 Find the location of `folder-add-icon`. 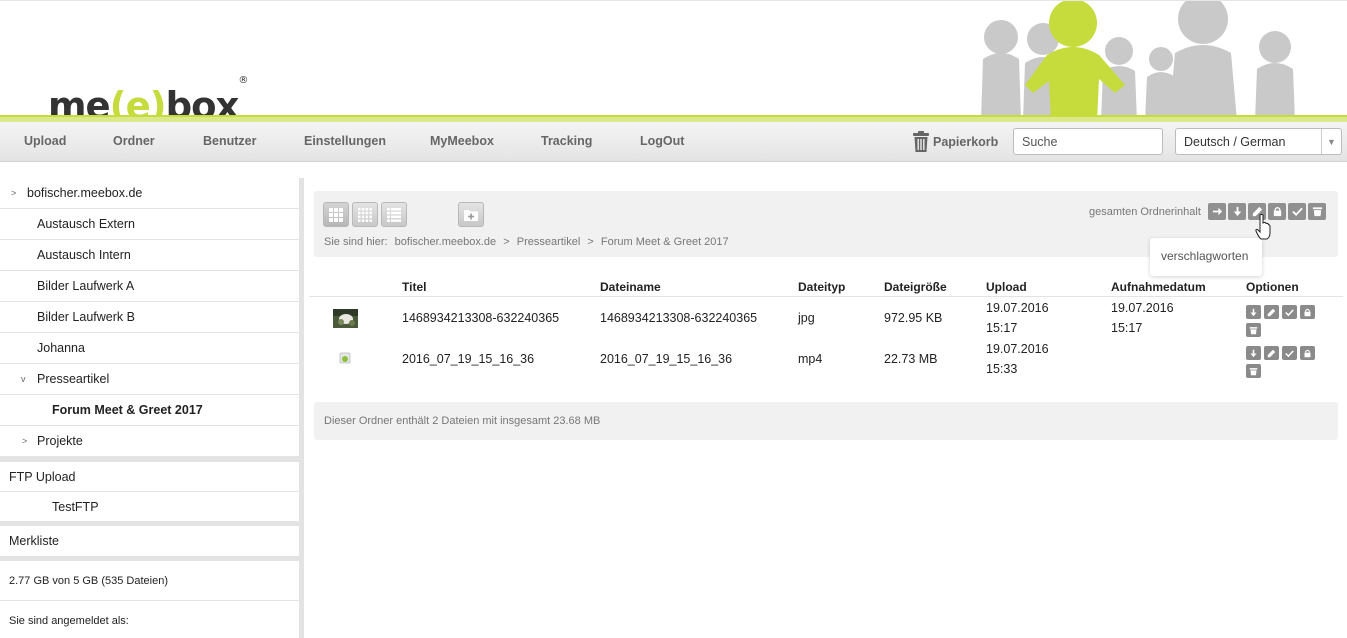

folder-add-icon is located at coordinates (471, 215).